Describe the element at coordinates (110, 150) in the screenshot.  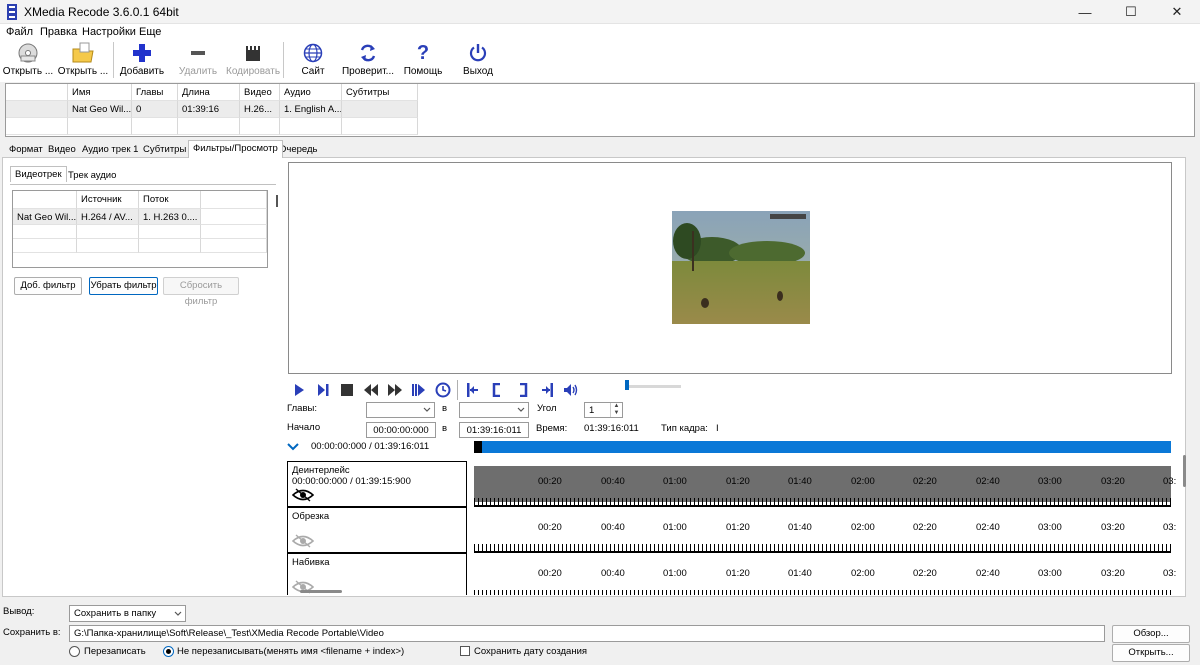
I see `tab-audio-track: Аудио трек 1` at that location.